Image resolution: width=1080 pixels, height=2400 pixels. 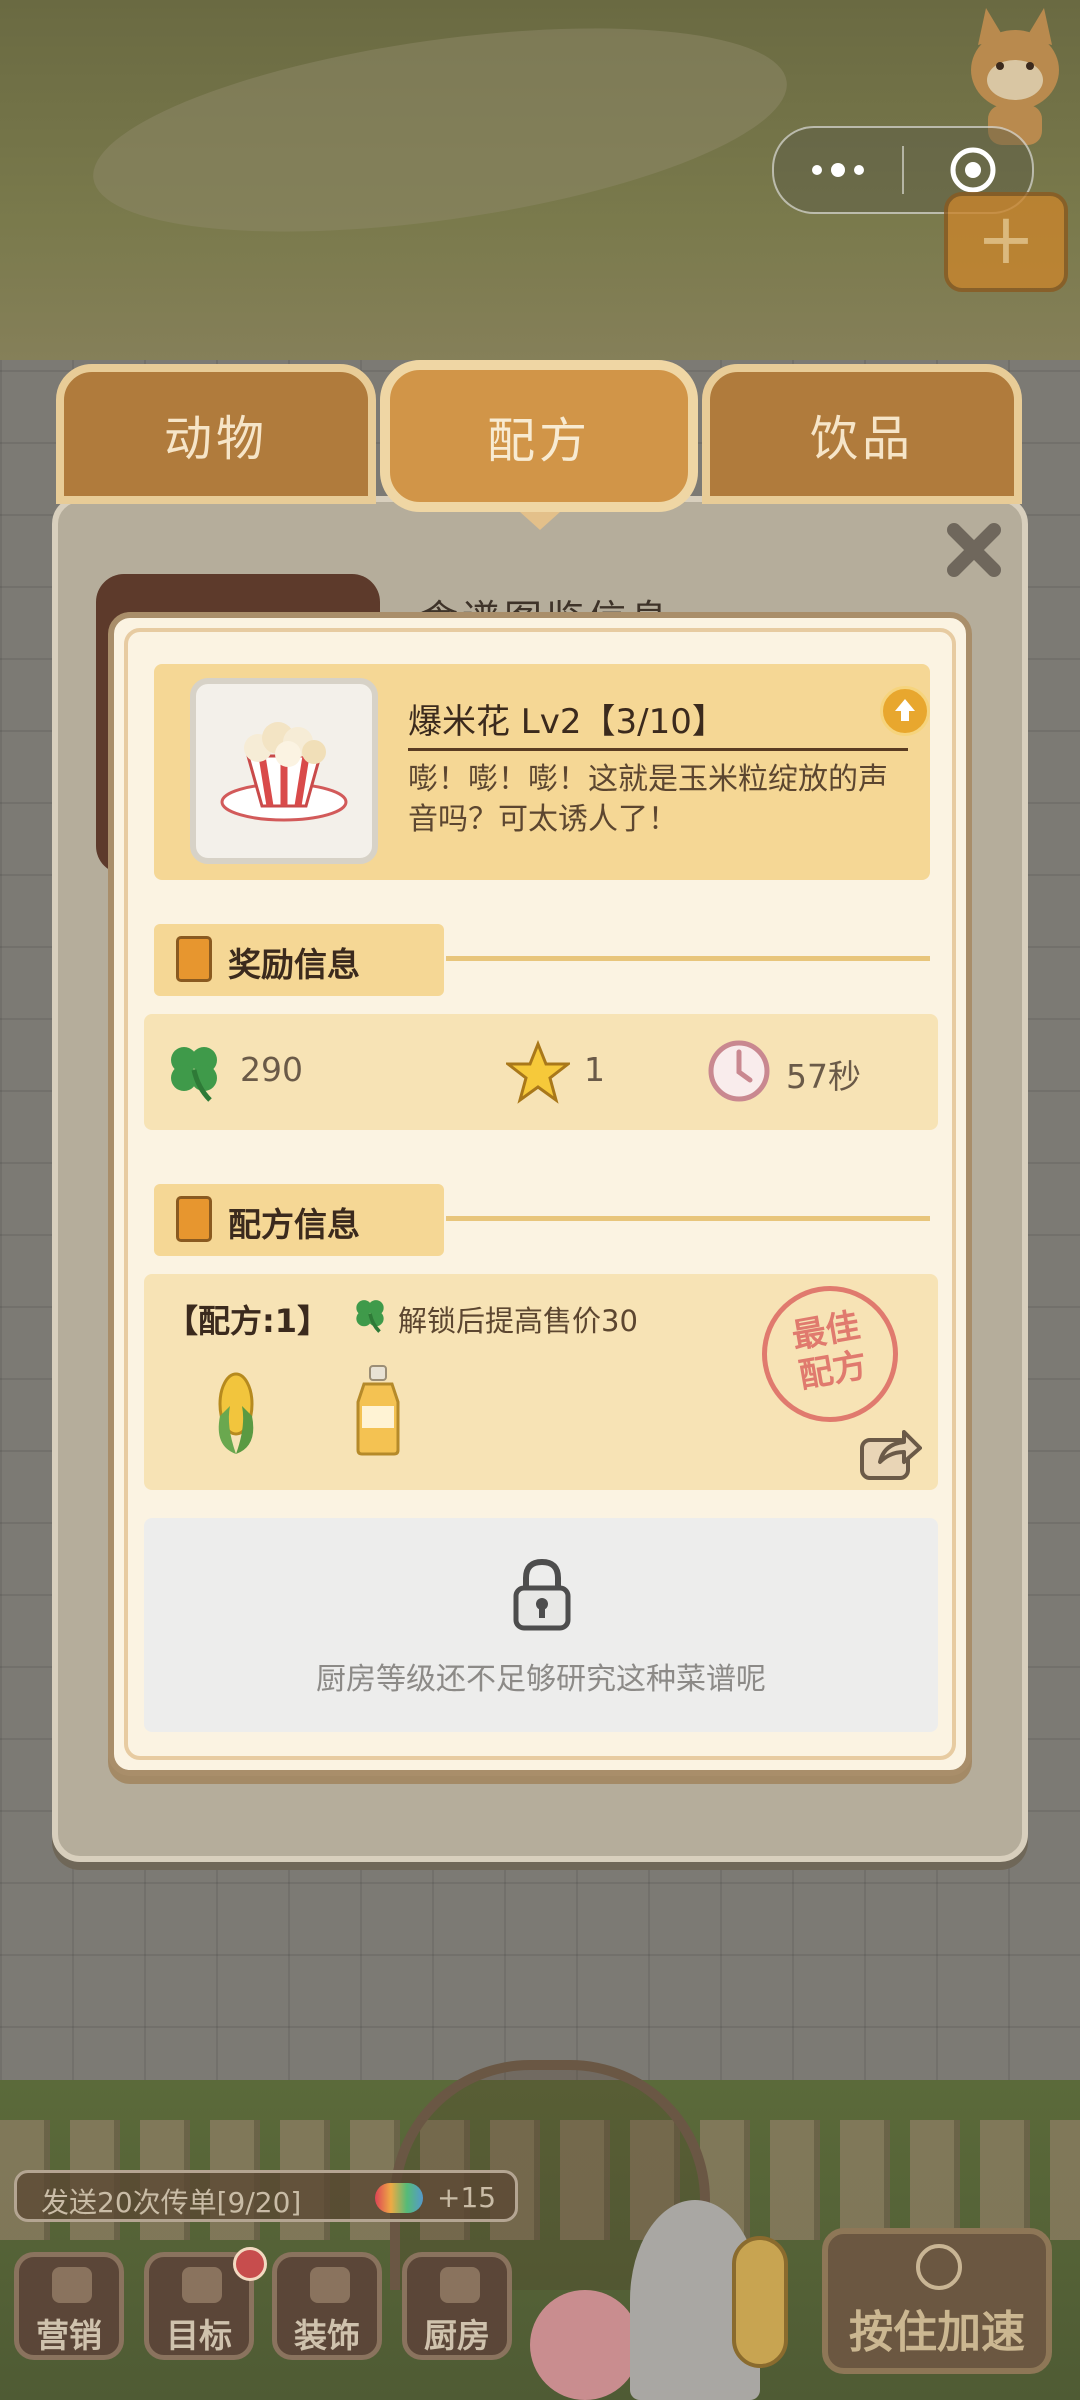 I want to click on goals-label: 目标, so click(x=199, y=2335).